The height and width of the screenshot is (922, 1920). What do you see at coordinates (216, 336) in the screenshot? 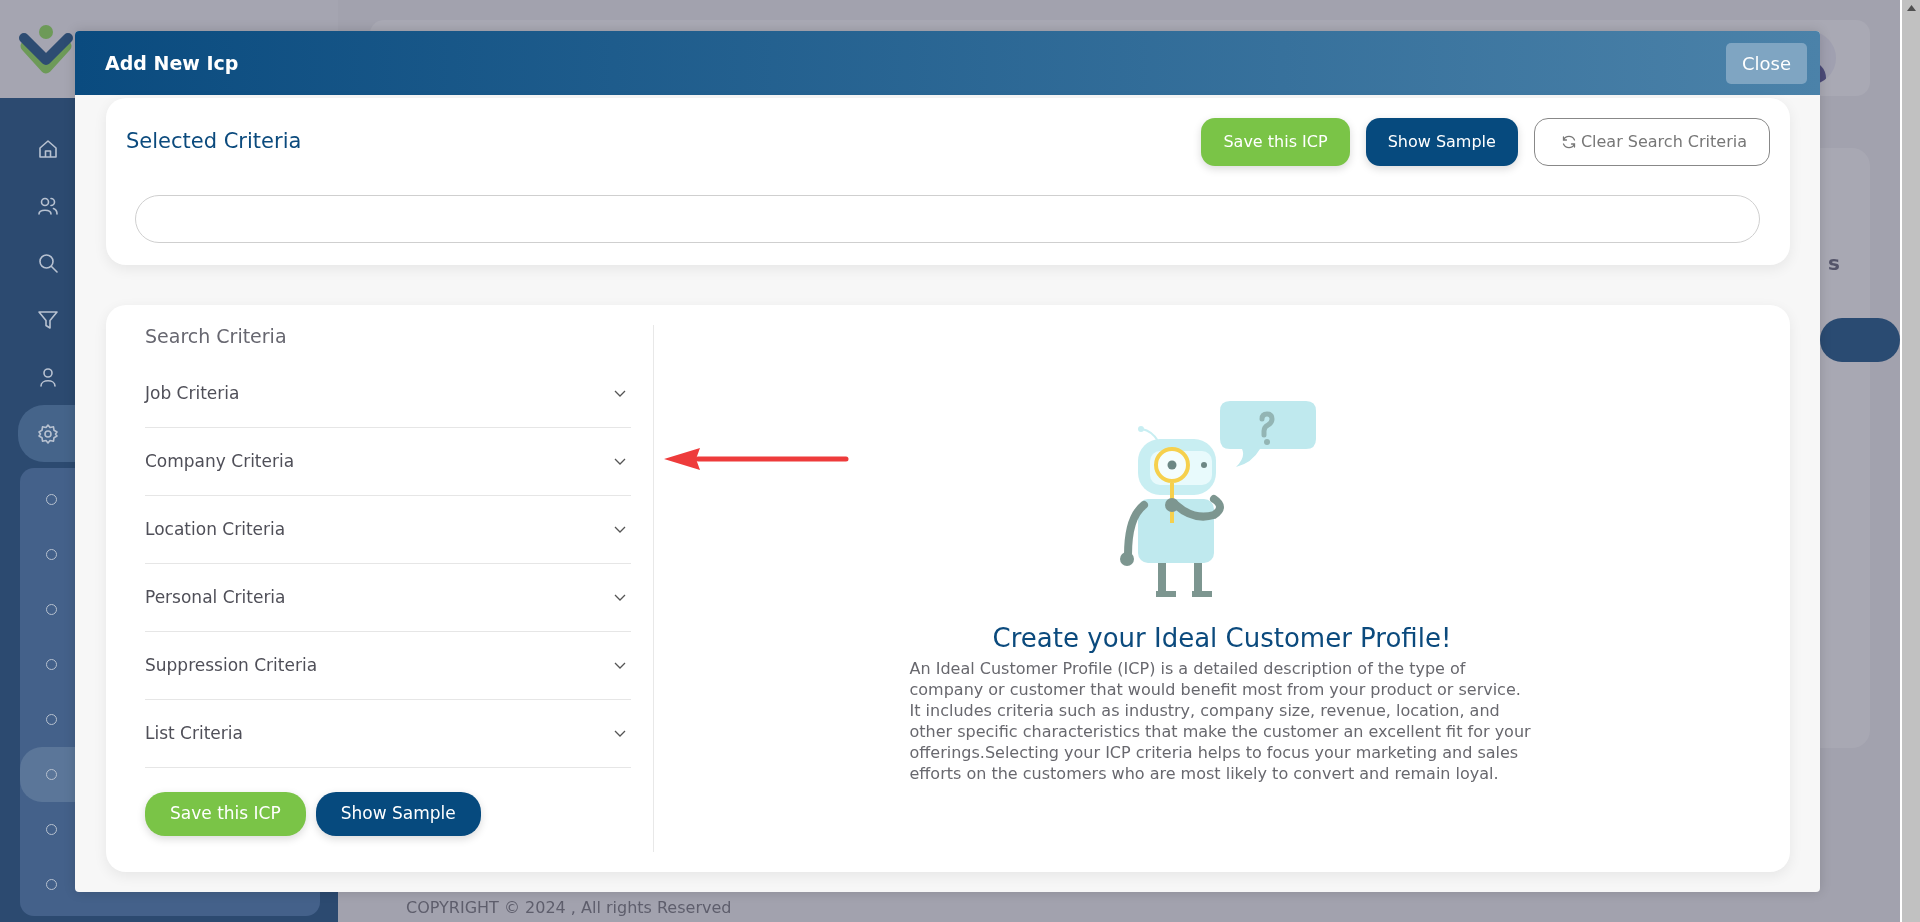
I see `section-title: Search Criteria` at bounding box center [216, 336].